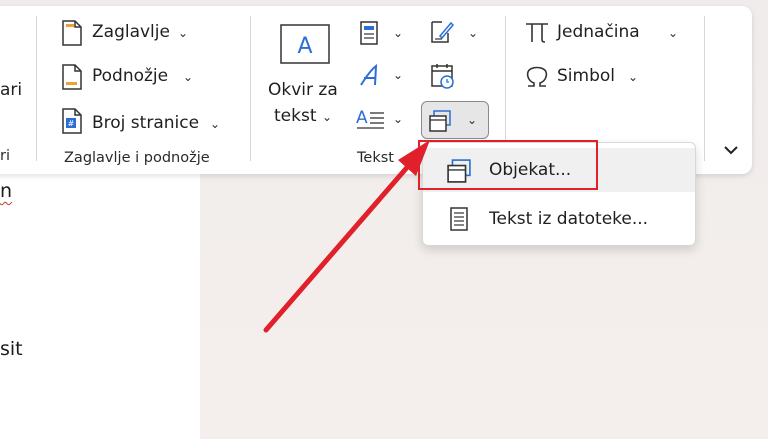 This screenshot has height=439, width=768. What do you see at coordinates (346, 236) in the screenshot?
I see `annotation-arrow` at bounding box center [346, 236].